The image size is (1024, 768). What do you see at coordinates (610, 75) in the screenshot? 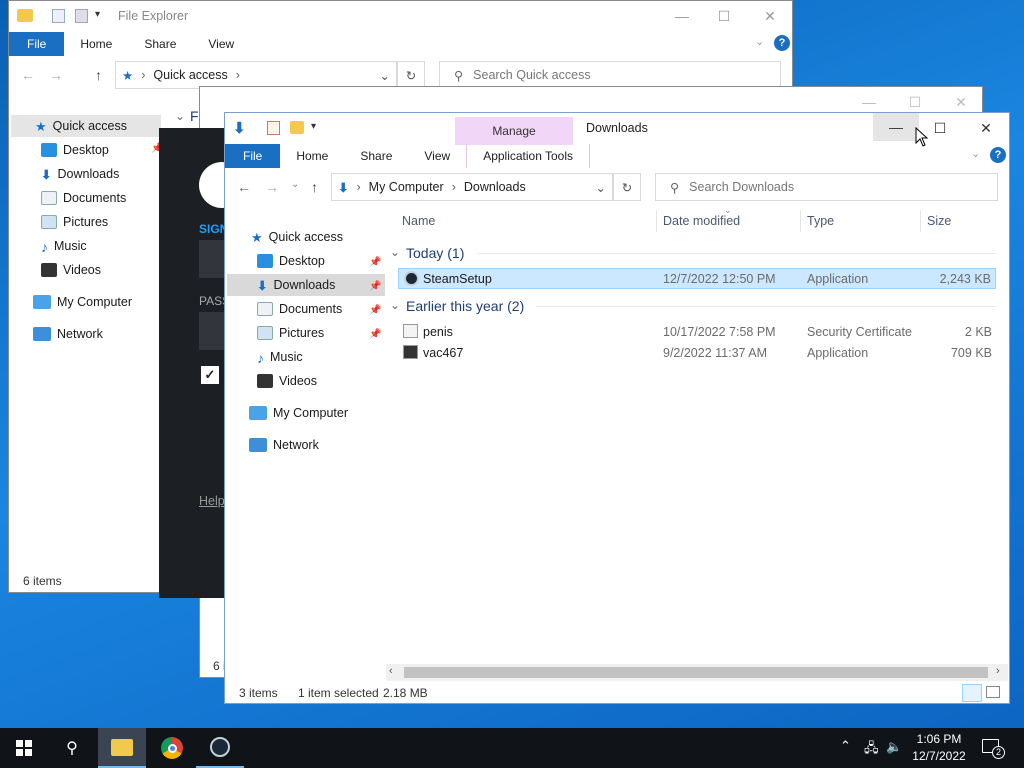
I see `search-input: ⚲ Search Quick access` at bounding box center [610, 75].